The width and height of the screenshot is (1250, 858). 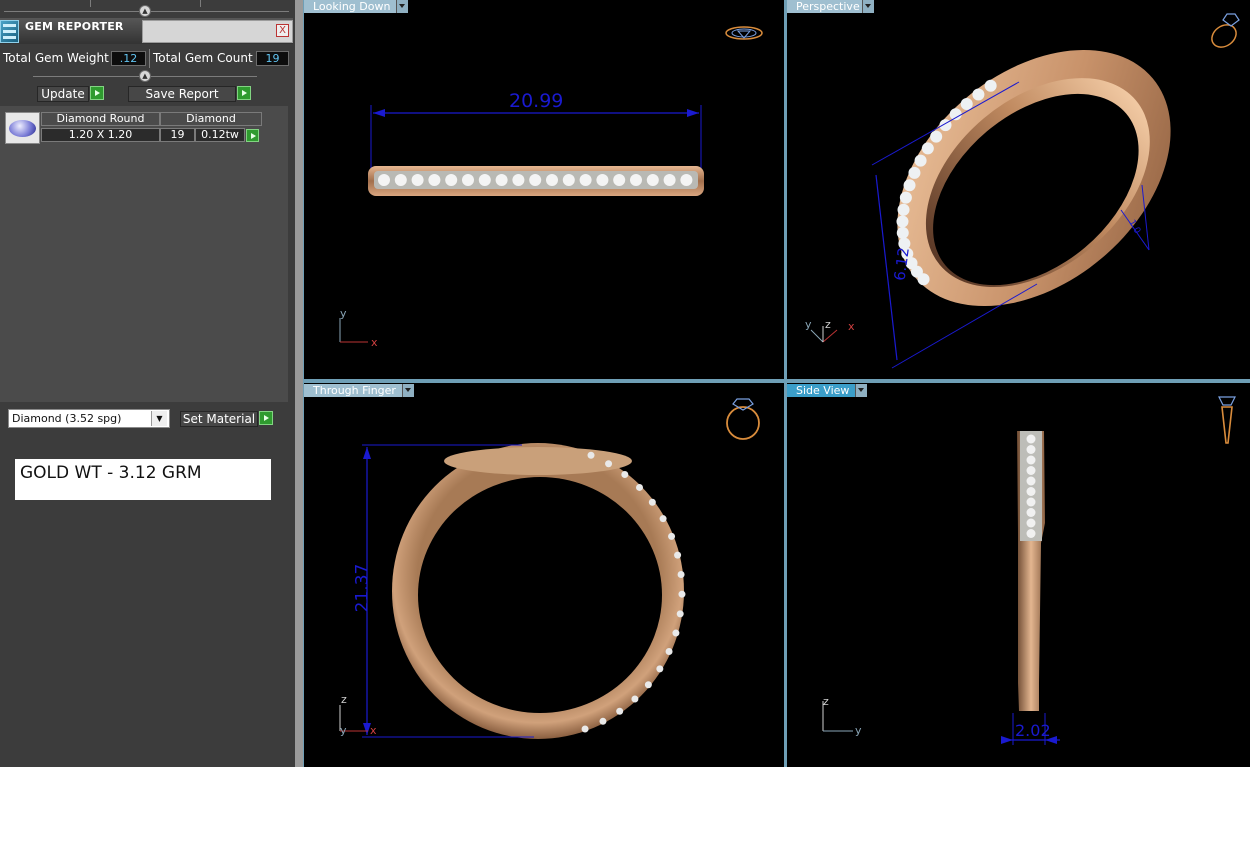 I want to click on gem-size-cell: 1.20 X 1.20, so click(x=100, y=135).